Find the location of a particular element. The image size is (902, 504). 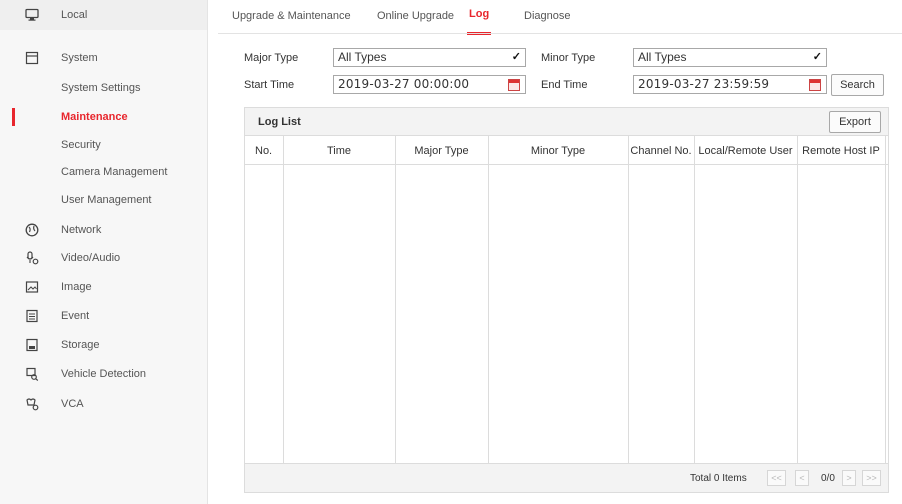

end-time-input: 2019-03-27 23:59:59 is located at coordinates (730, 84).